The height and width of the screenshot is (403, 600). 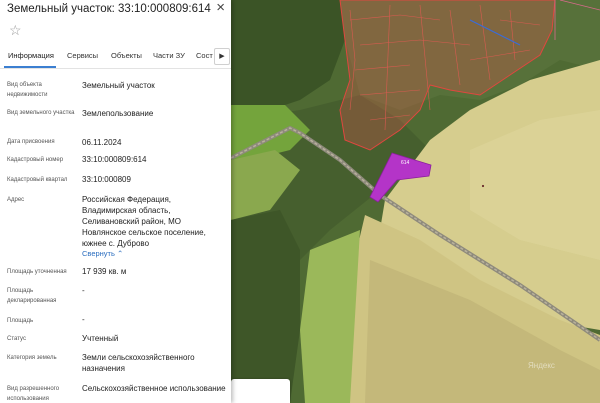 I want to click on active-tab-indicator, so click(x=30, y=67).